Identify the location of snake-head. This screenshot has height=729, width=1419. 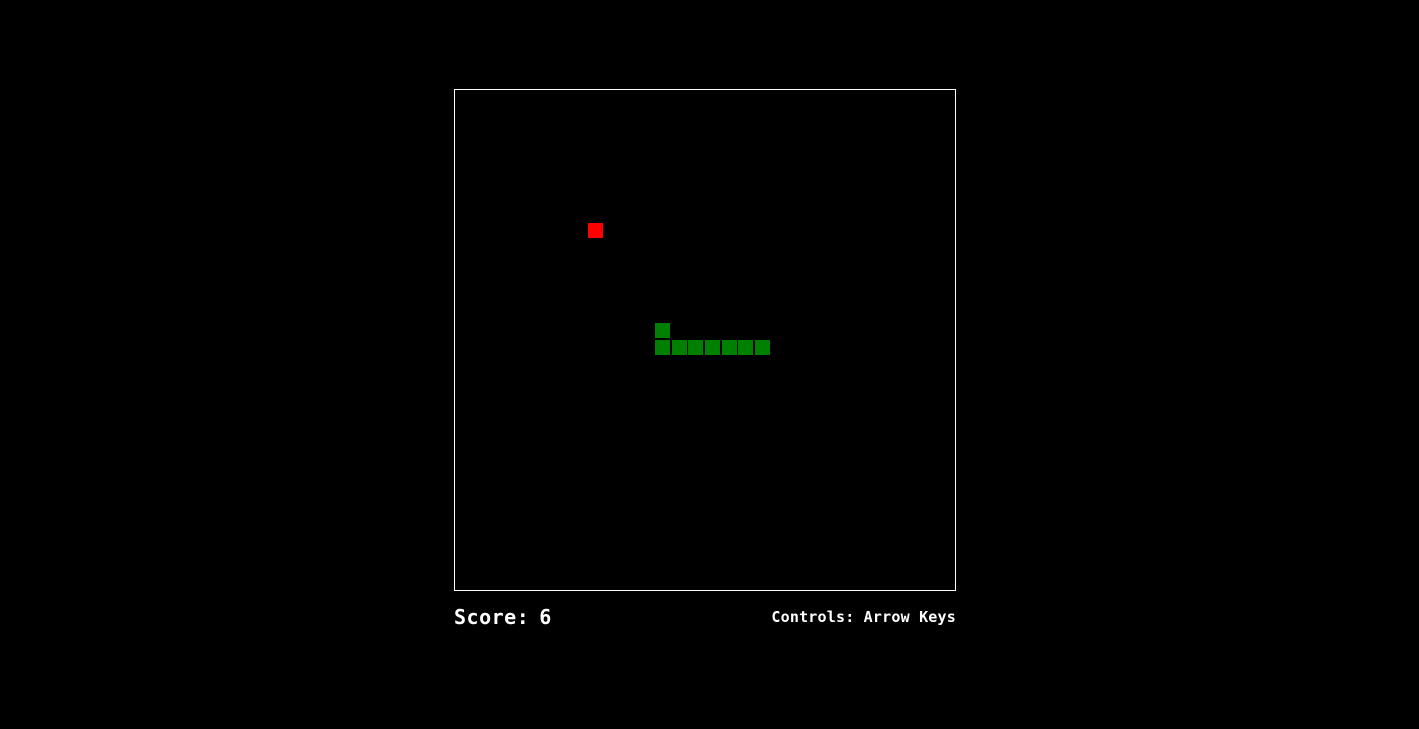
(662, 331).